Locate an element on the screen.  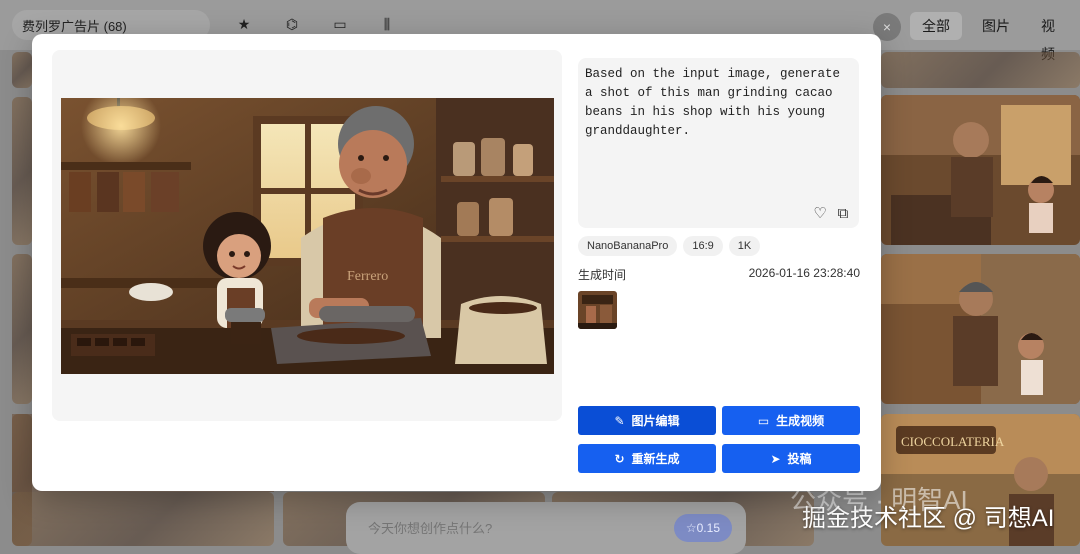
svg-text: CIOCCOLATERIA is located at coordinates (953, 441).